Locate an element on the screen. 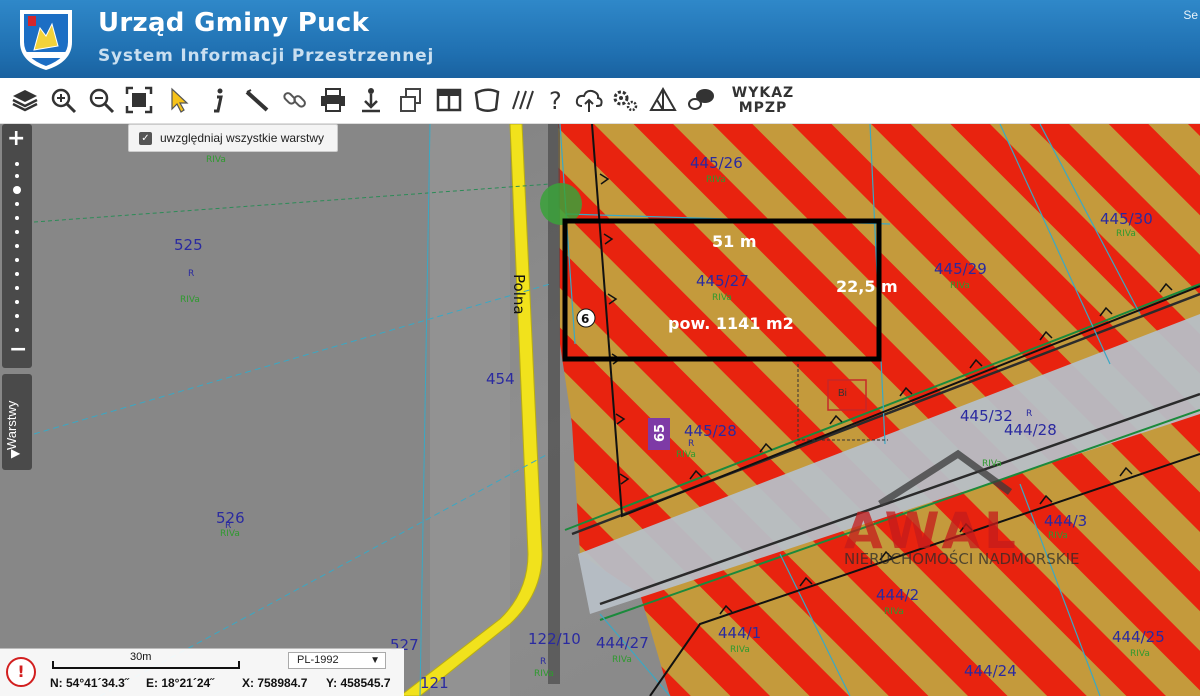 Image resolution: width=1200 pixels, height=696 pixels. latitude-readout: N: 54°41´34.3˝ is located at coordinates (89, 683).